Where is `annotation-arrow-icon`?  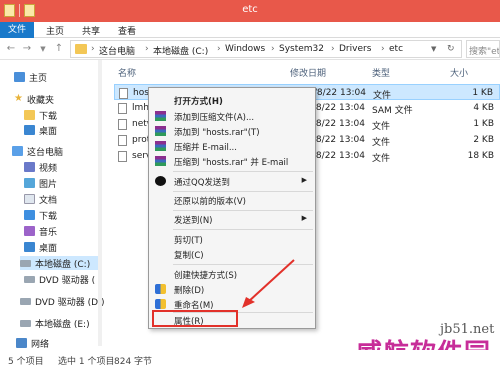
annotation-arrow-icon is located at coordinates (268, 283).